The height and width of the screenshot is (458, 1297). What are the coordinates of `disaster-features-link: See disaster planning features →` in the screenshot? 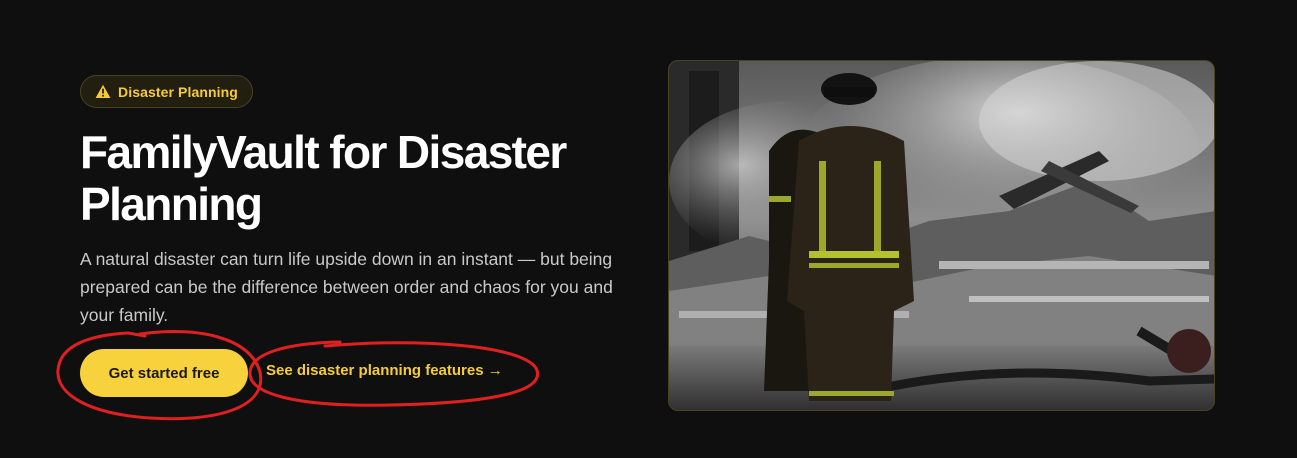 It's located at (384, 370).